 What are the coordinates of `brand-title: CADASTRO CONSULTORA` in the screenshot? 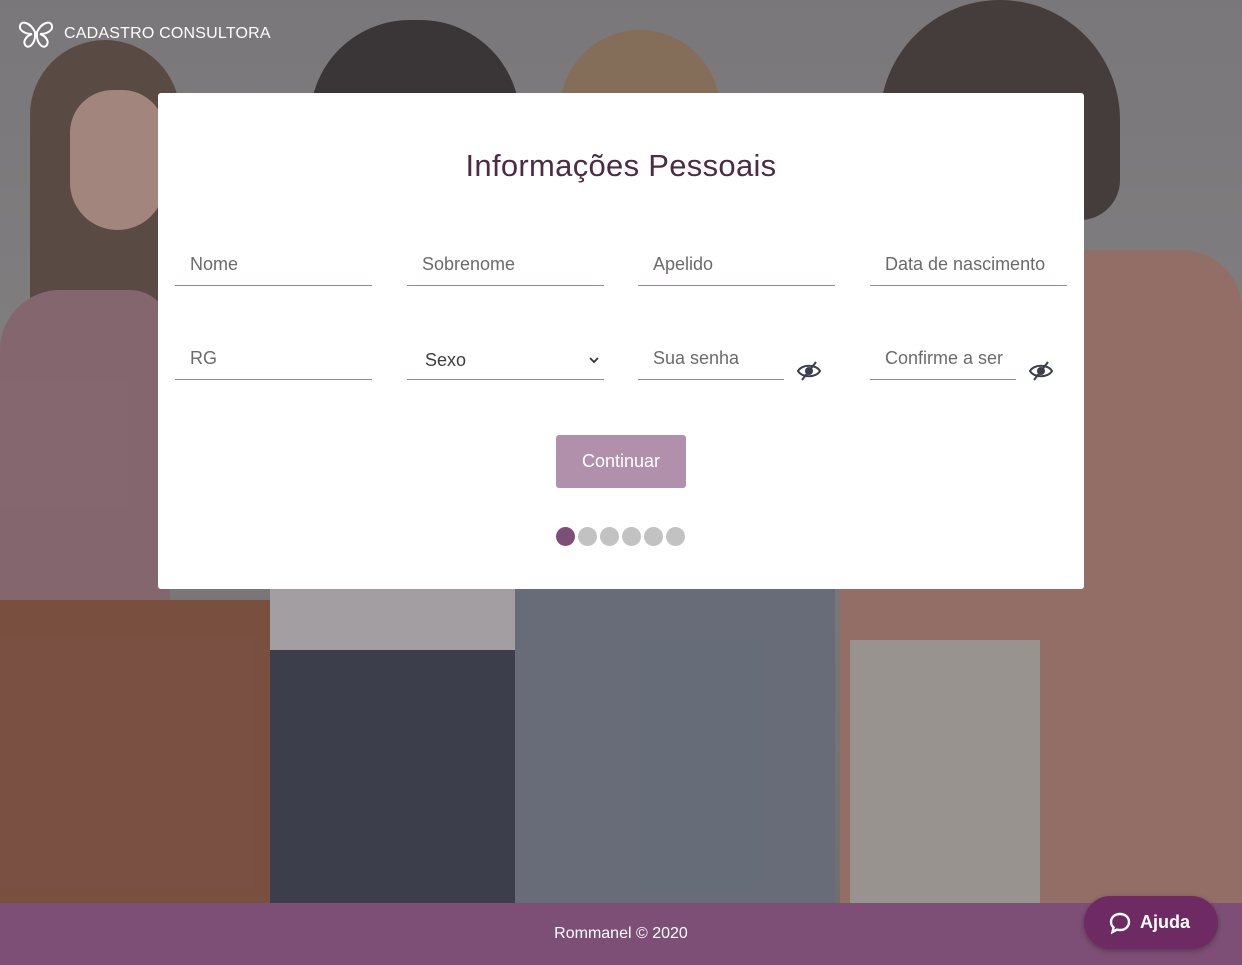 It's located at (167, 33).